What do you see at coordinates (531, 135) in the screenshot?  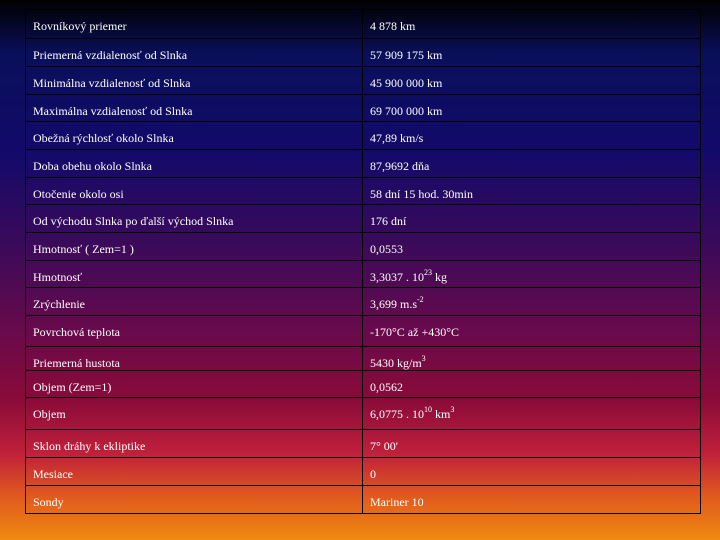 I see `row-value: 47,89 km/s` at bounding box center [531, 135].